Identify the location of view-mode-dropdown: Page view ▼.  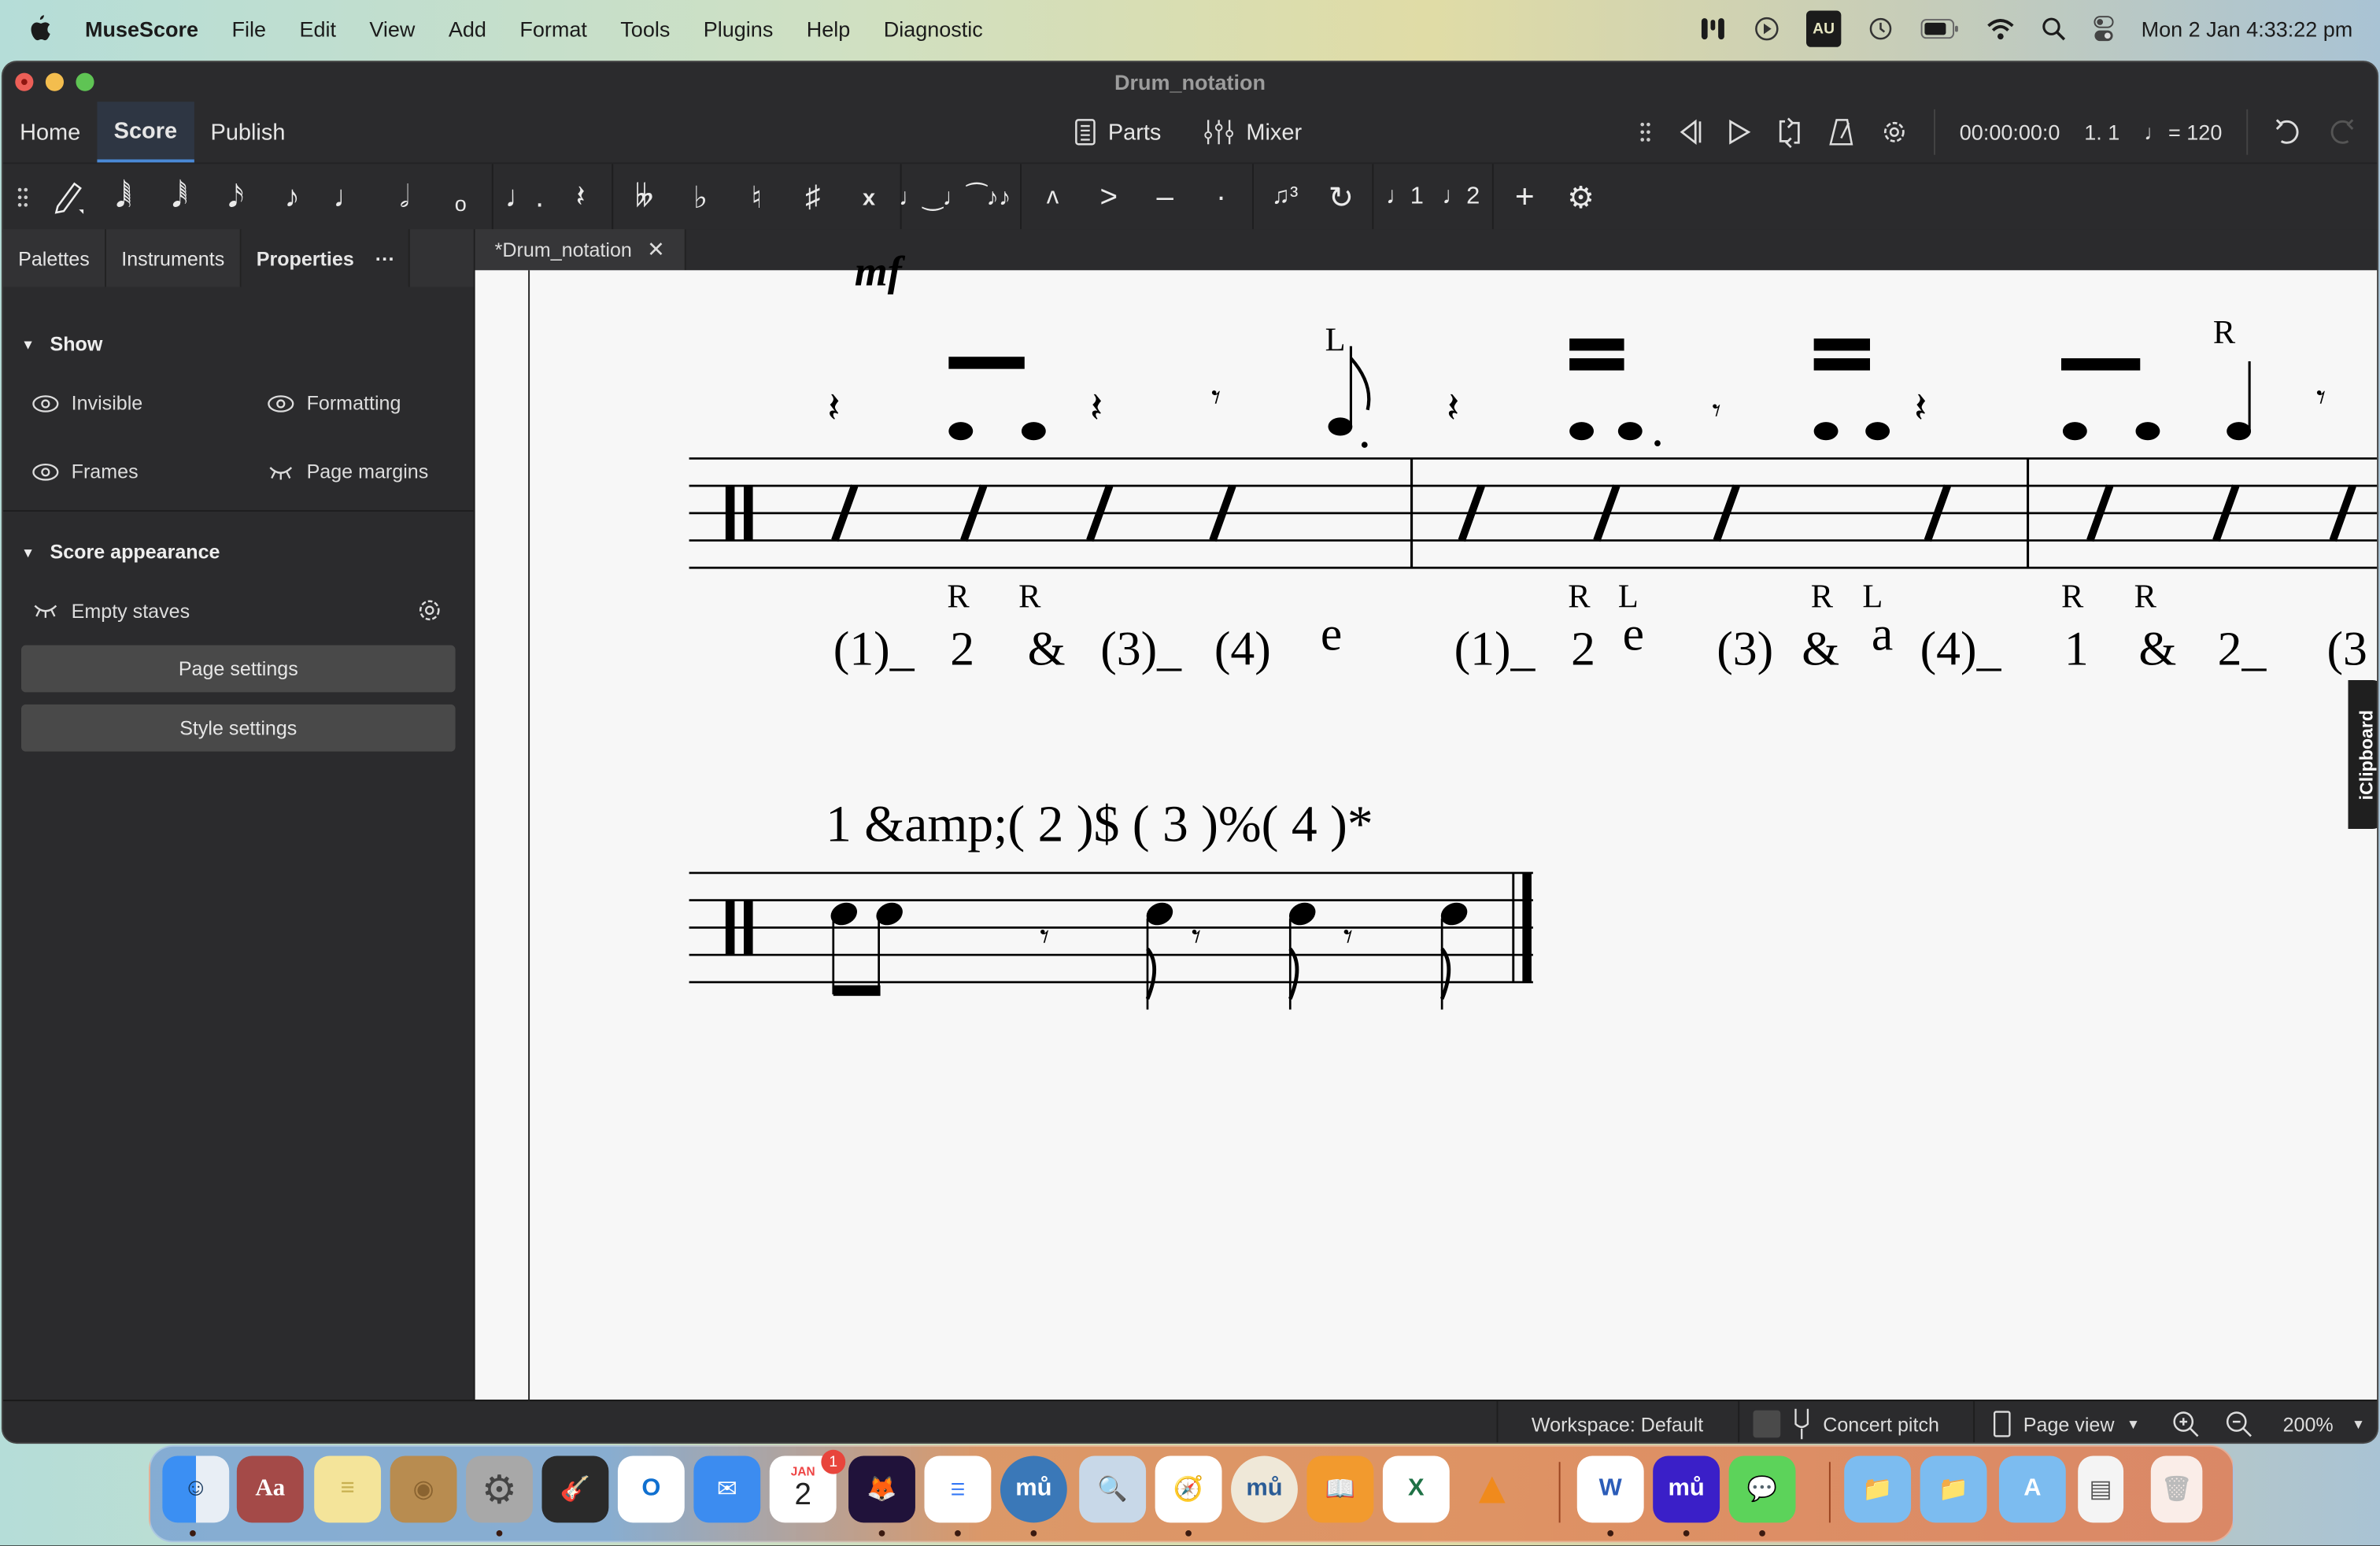
(2066, 1421).